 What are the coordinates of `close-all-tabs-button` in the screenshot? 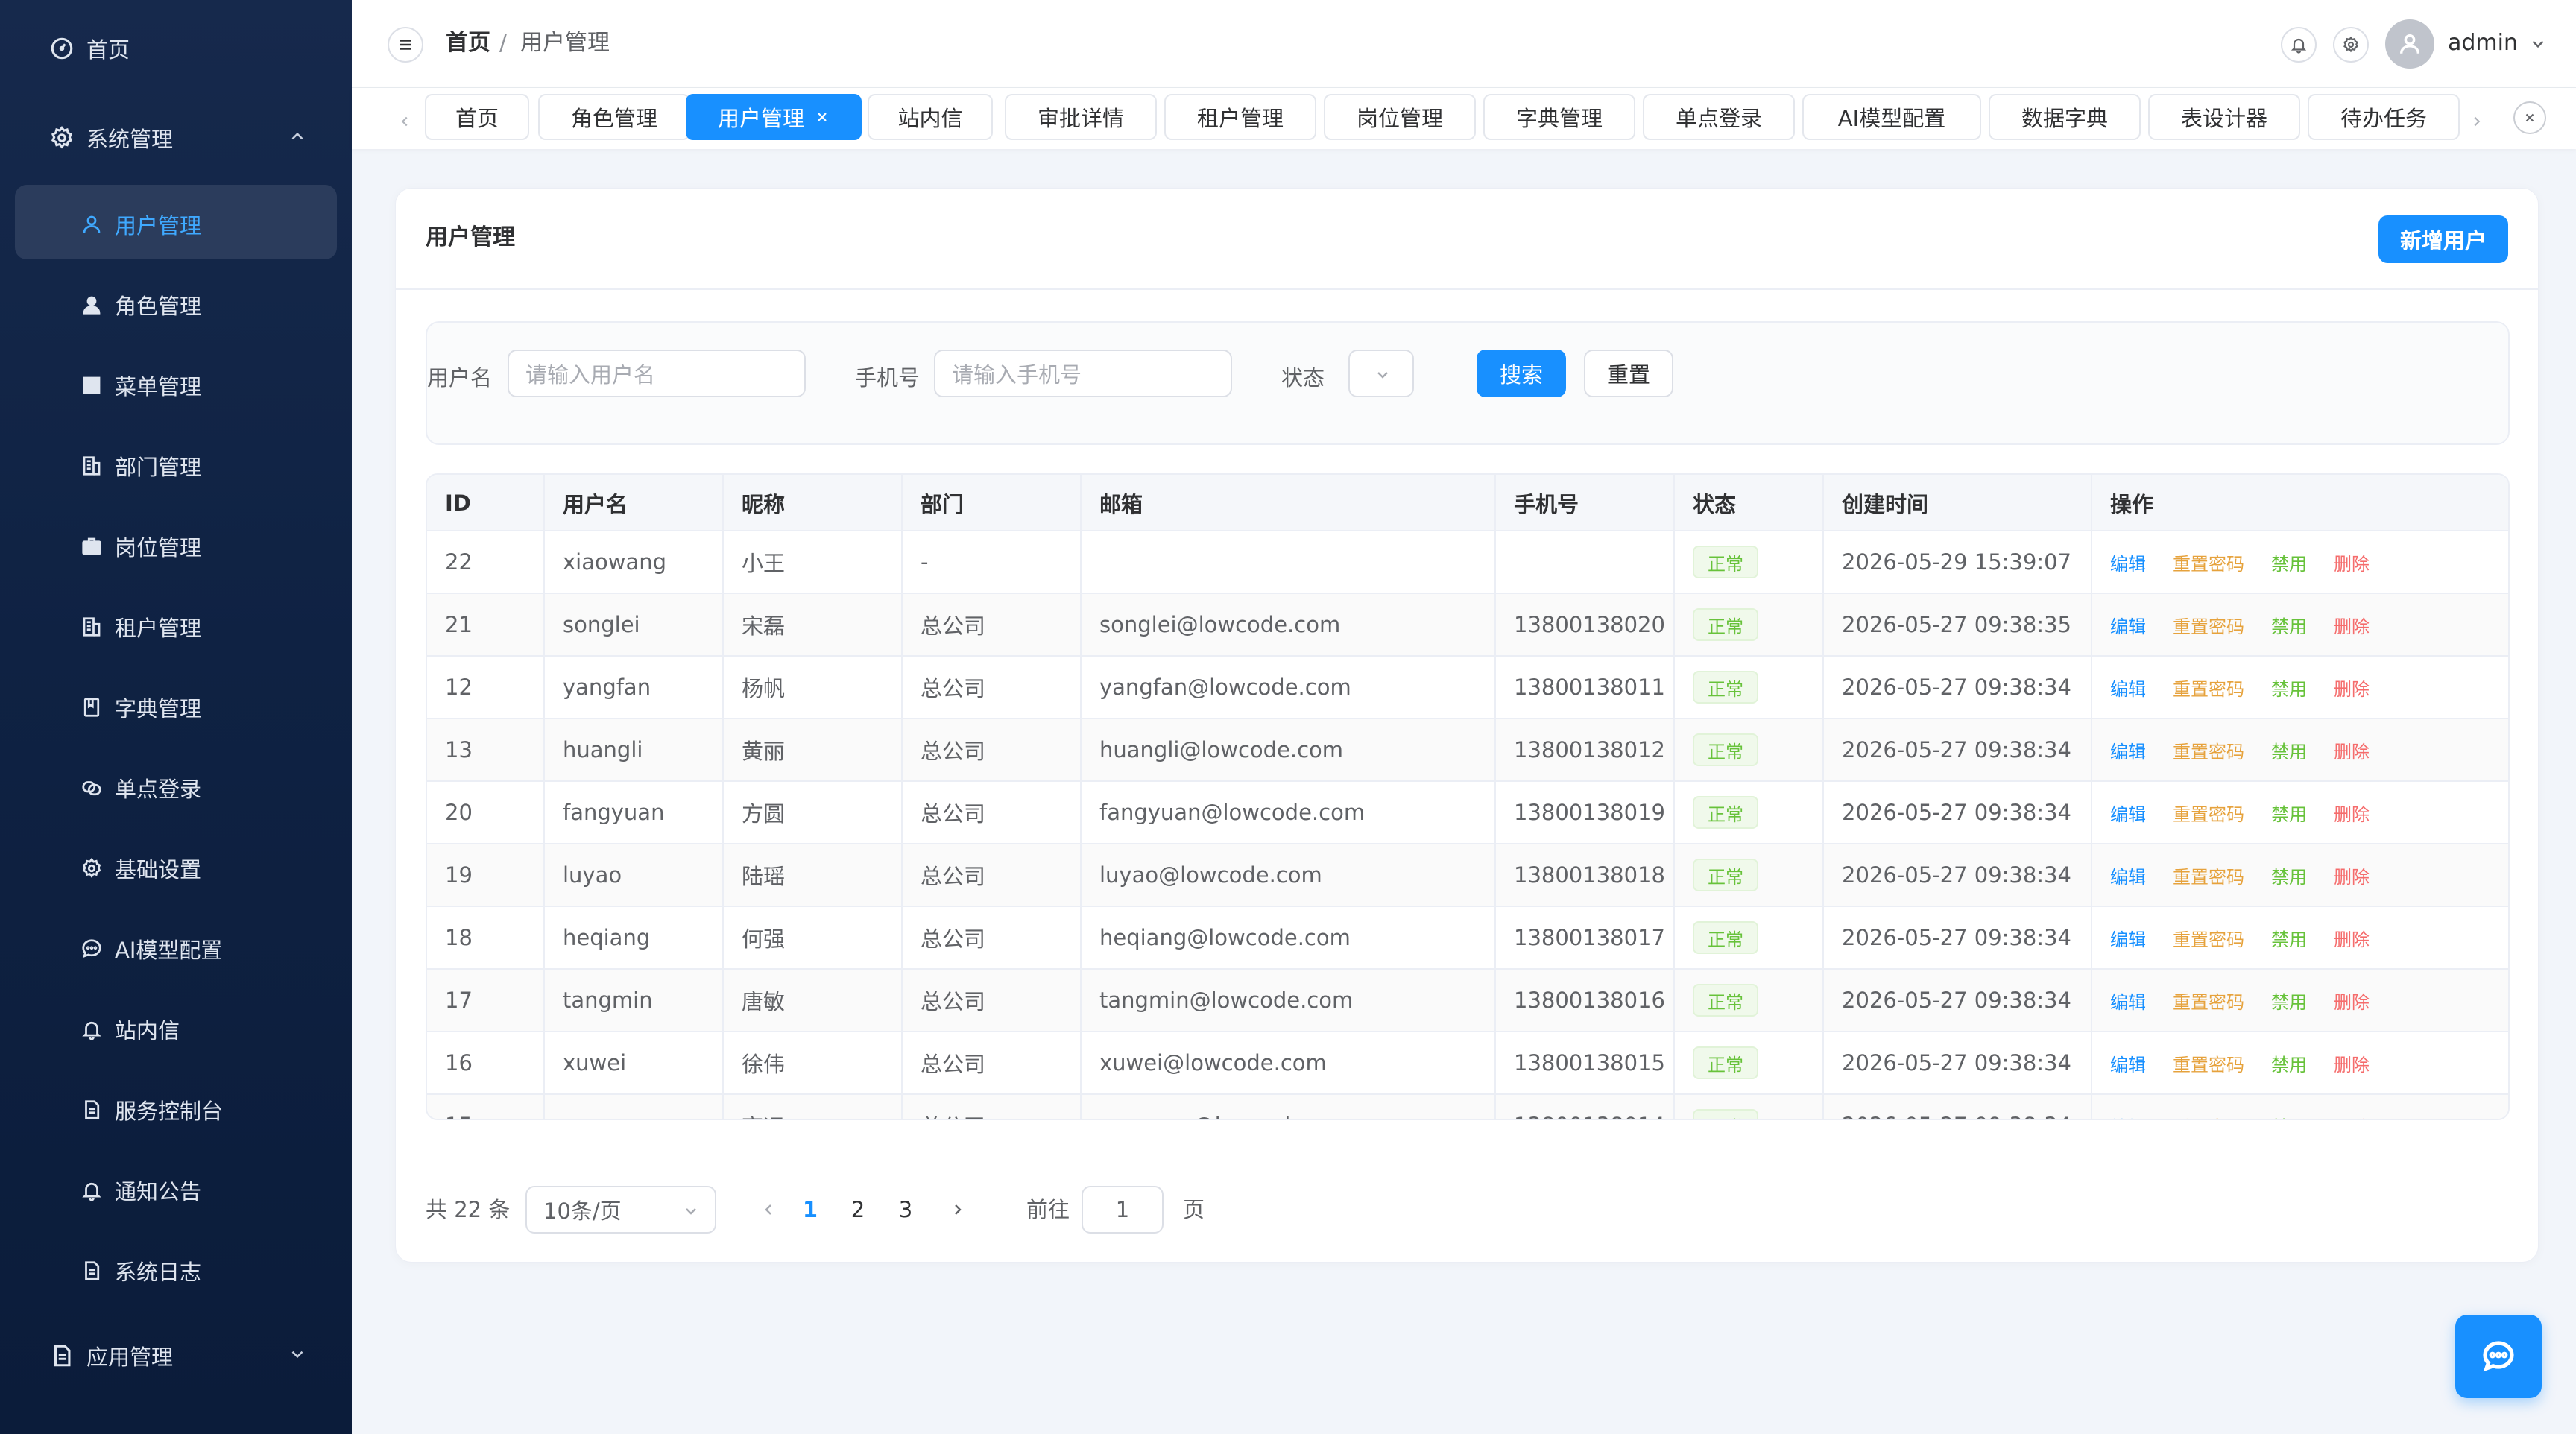 It's located at (2529, 117).